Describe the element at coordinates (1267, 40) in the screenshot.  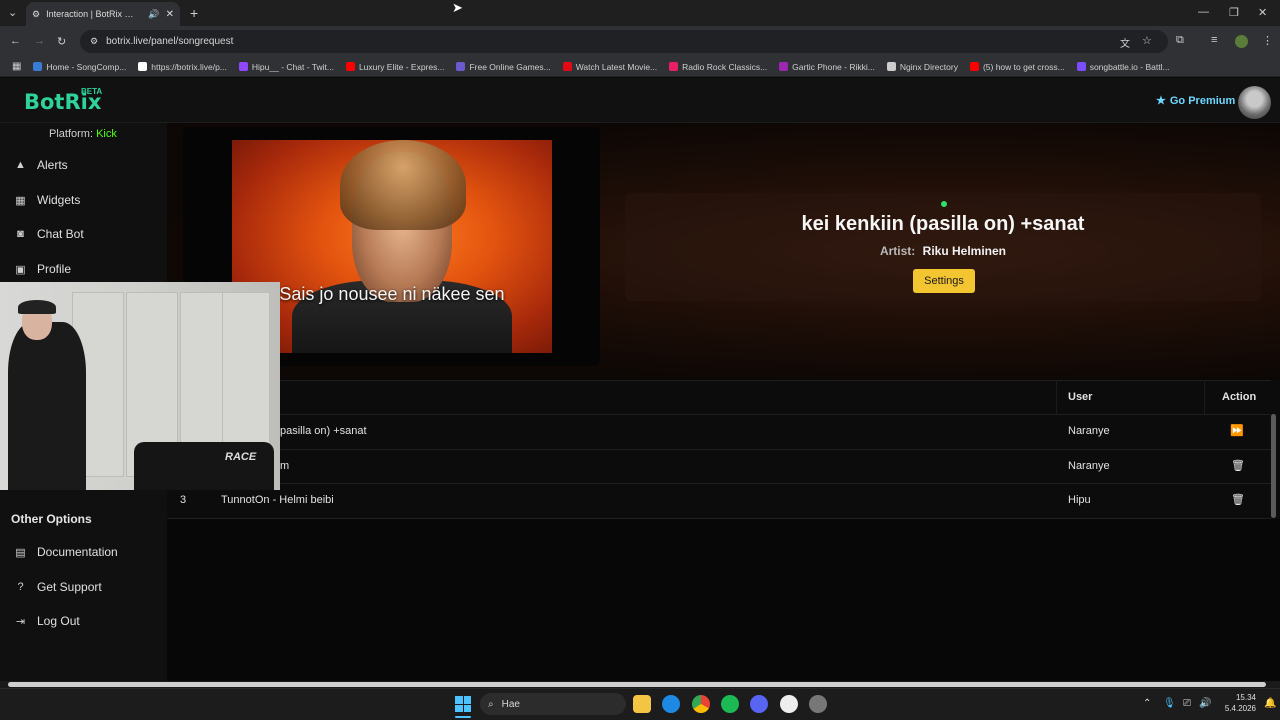
I see `chrome-menu-icon: ⋮` at that location.